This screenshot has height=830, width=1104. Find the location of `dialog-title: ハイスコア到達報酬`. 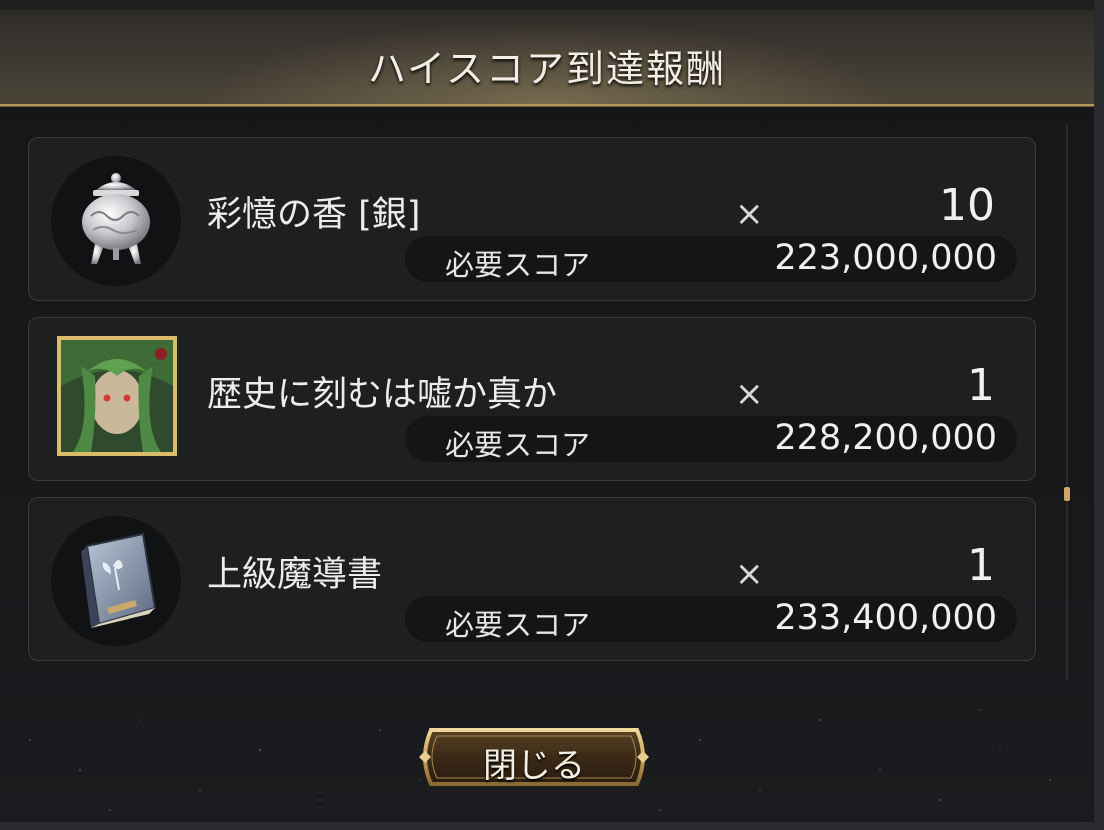

dialog-title: ハイスコア到達報酬 is located at coordinates (547, 69).